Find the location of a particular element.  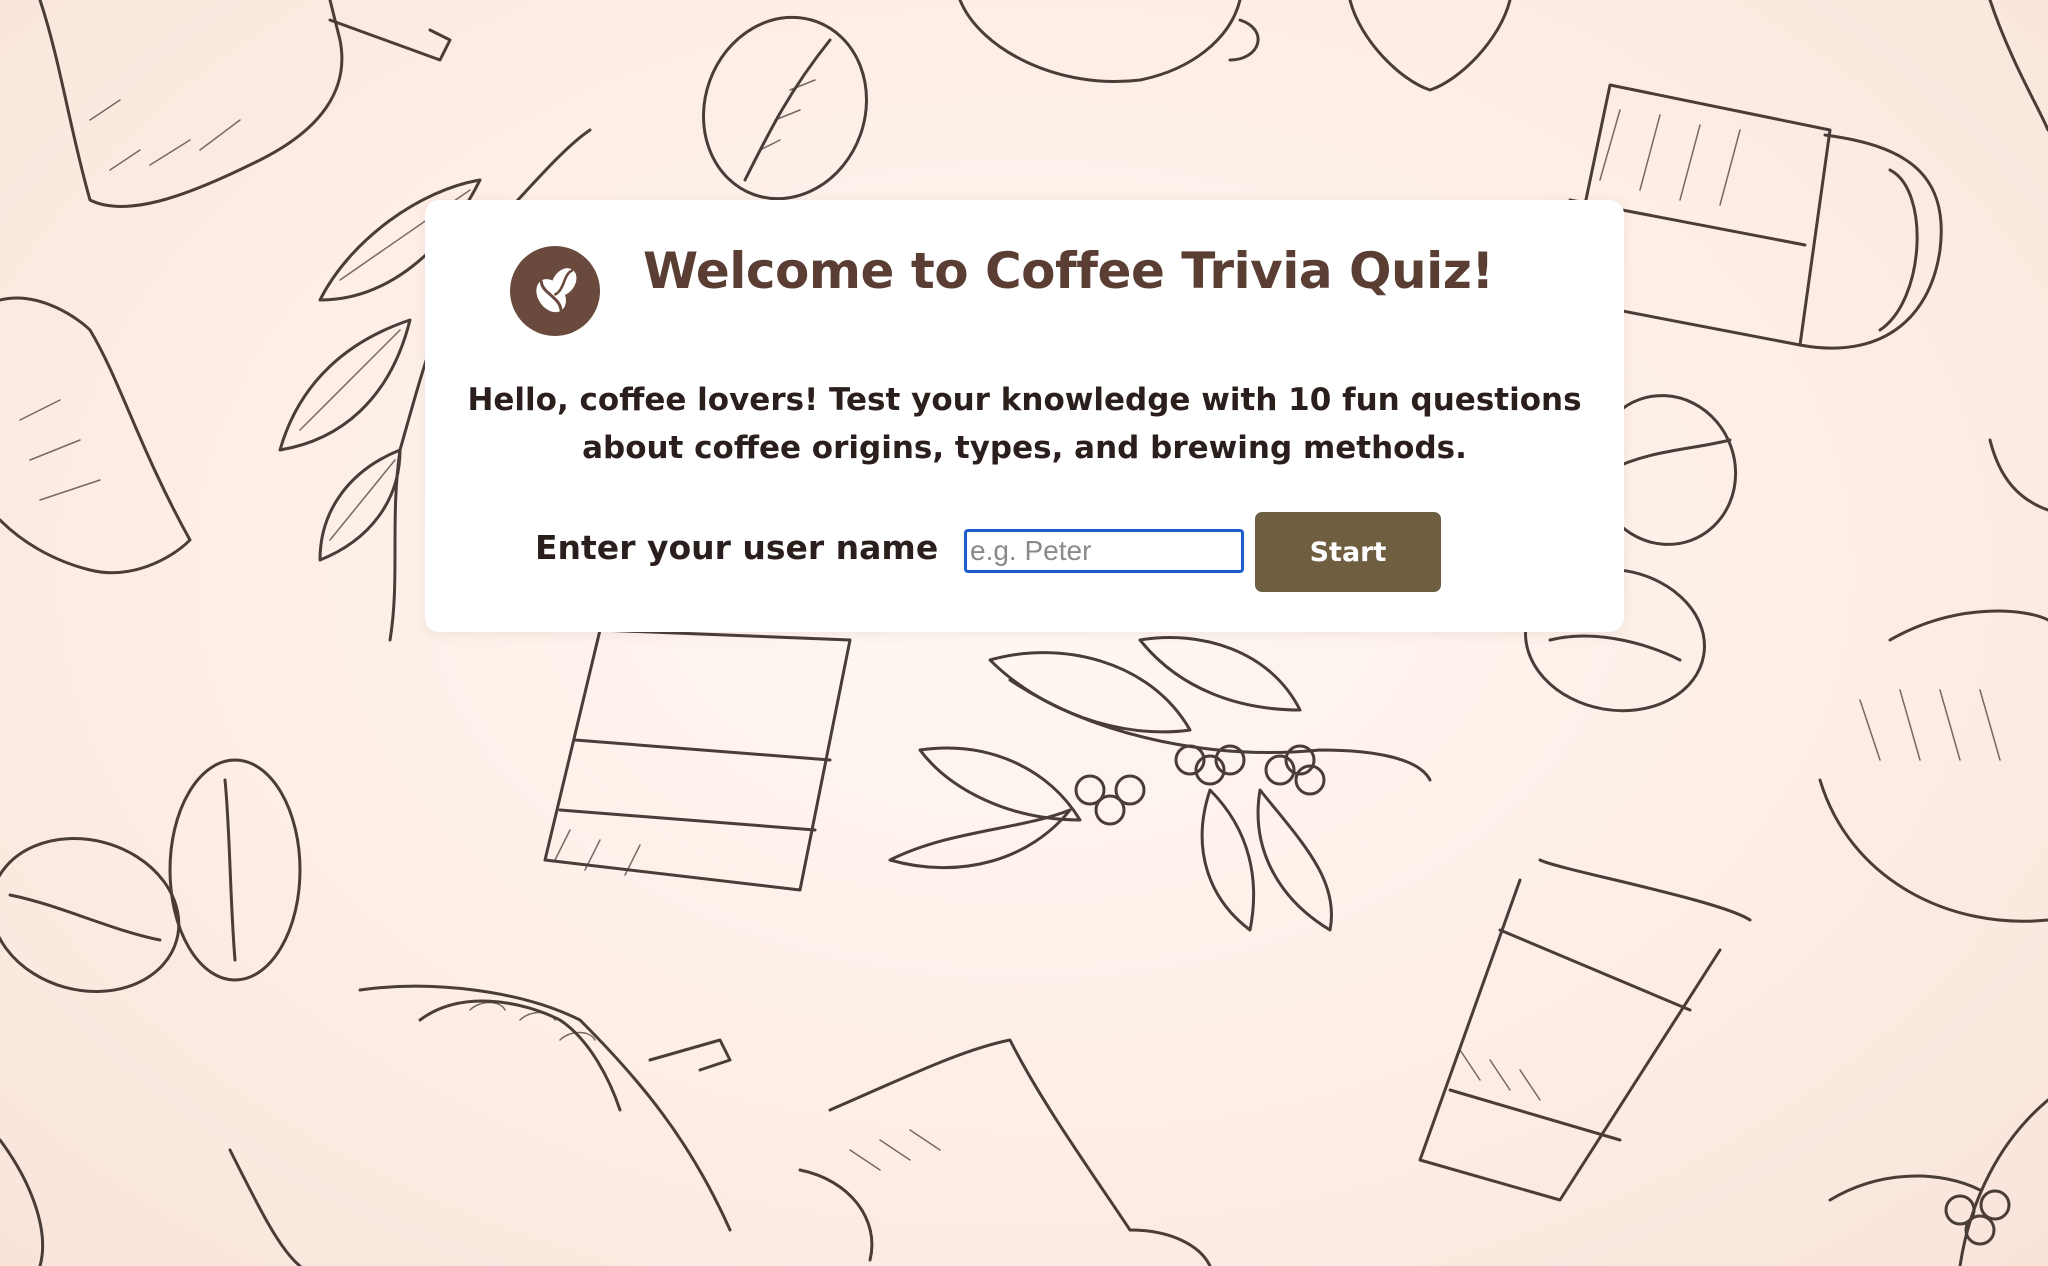

pour-over-icon is located at coordinates (1005, 1152).